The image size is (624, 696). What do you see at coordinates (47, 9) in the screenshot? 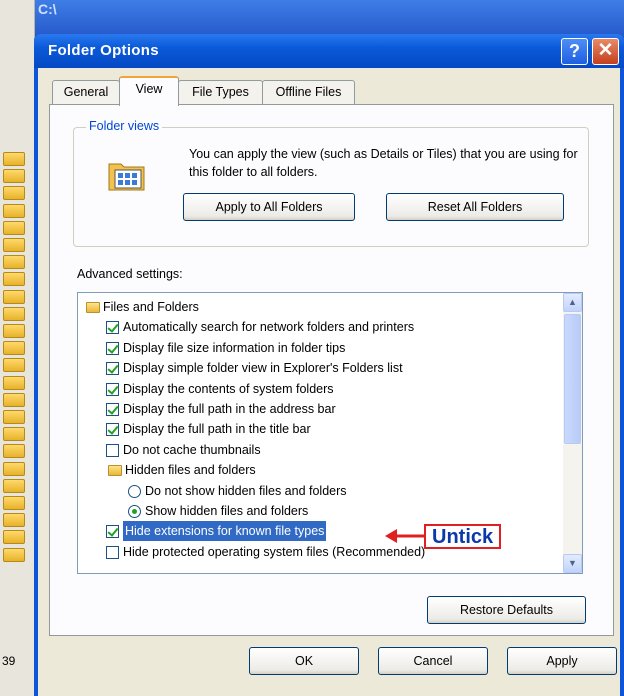
I see `background-window-title: C:\` at bounding box center [47, 9].